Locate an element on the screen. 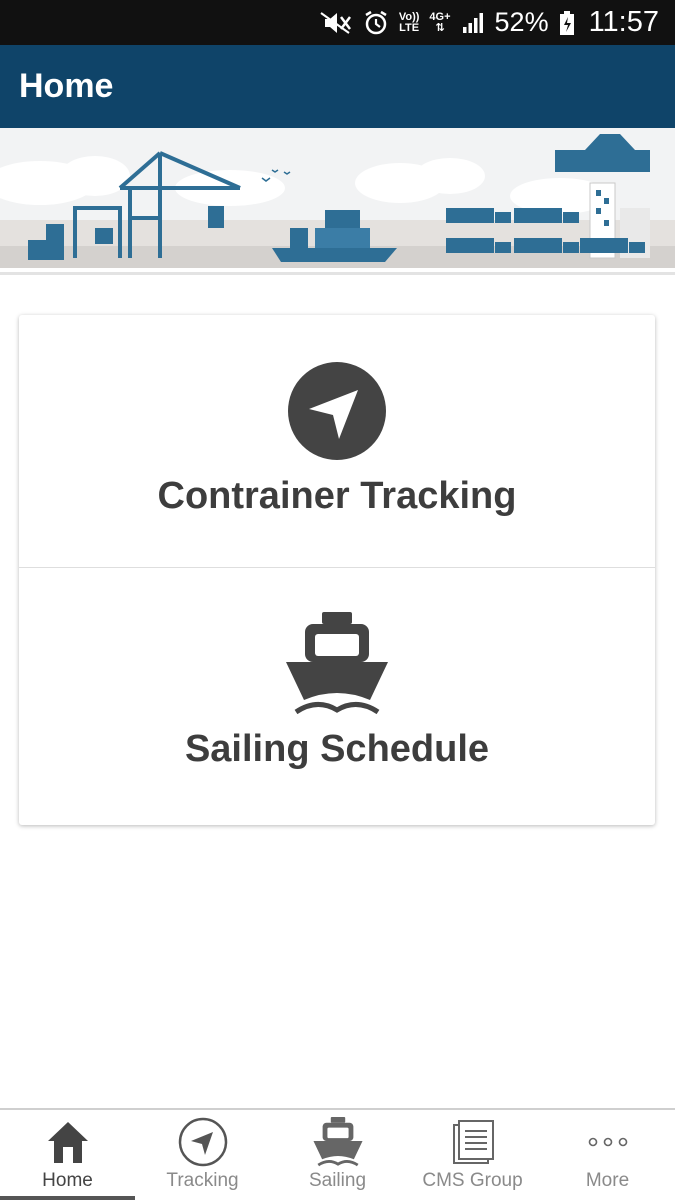 The image size is (675, 1200). container-tracking-label: Contrainer Tracking is located at coordinates (337, 496).